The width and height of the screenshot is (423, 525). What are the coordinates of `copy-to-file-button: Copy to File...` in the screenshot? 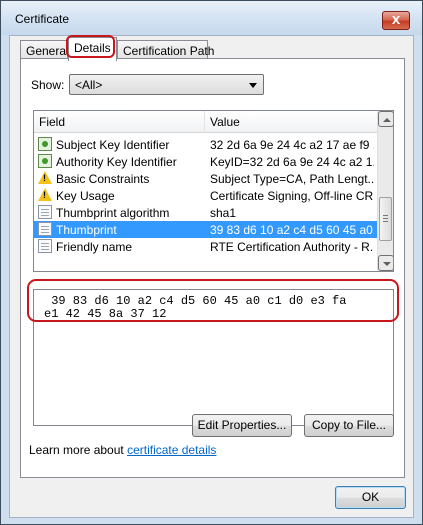 It's located at (349, 425).